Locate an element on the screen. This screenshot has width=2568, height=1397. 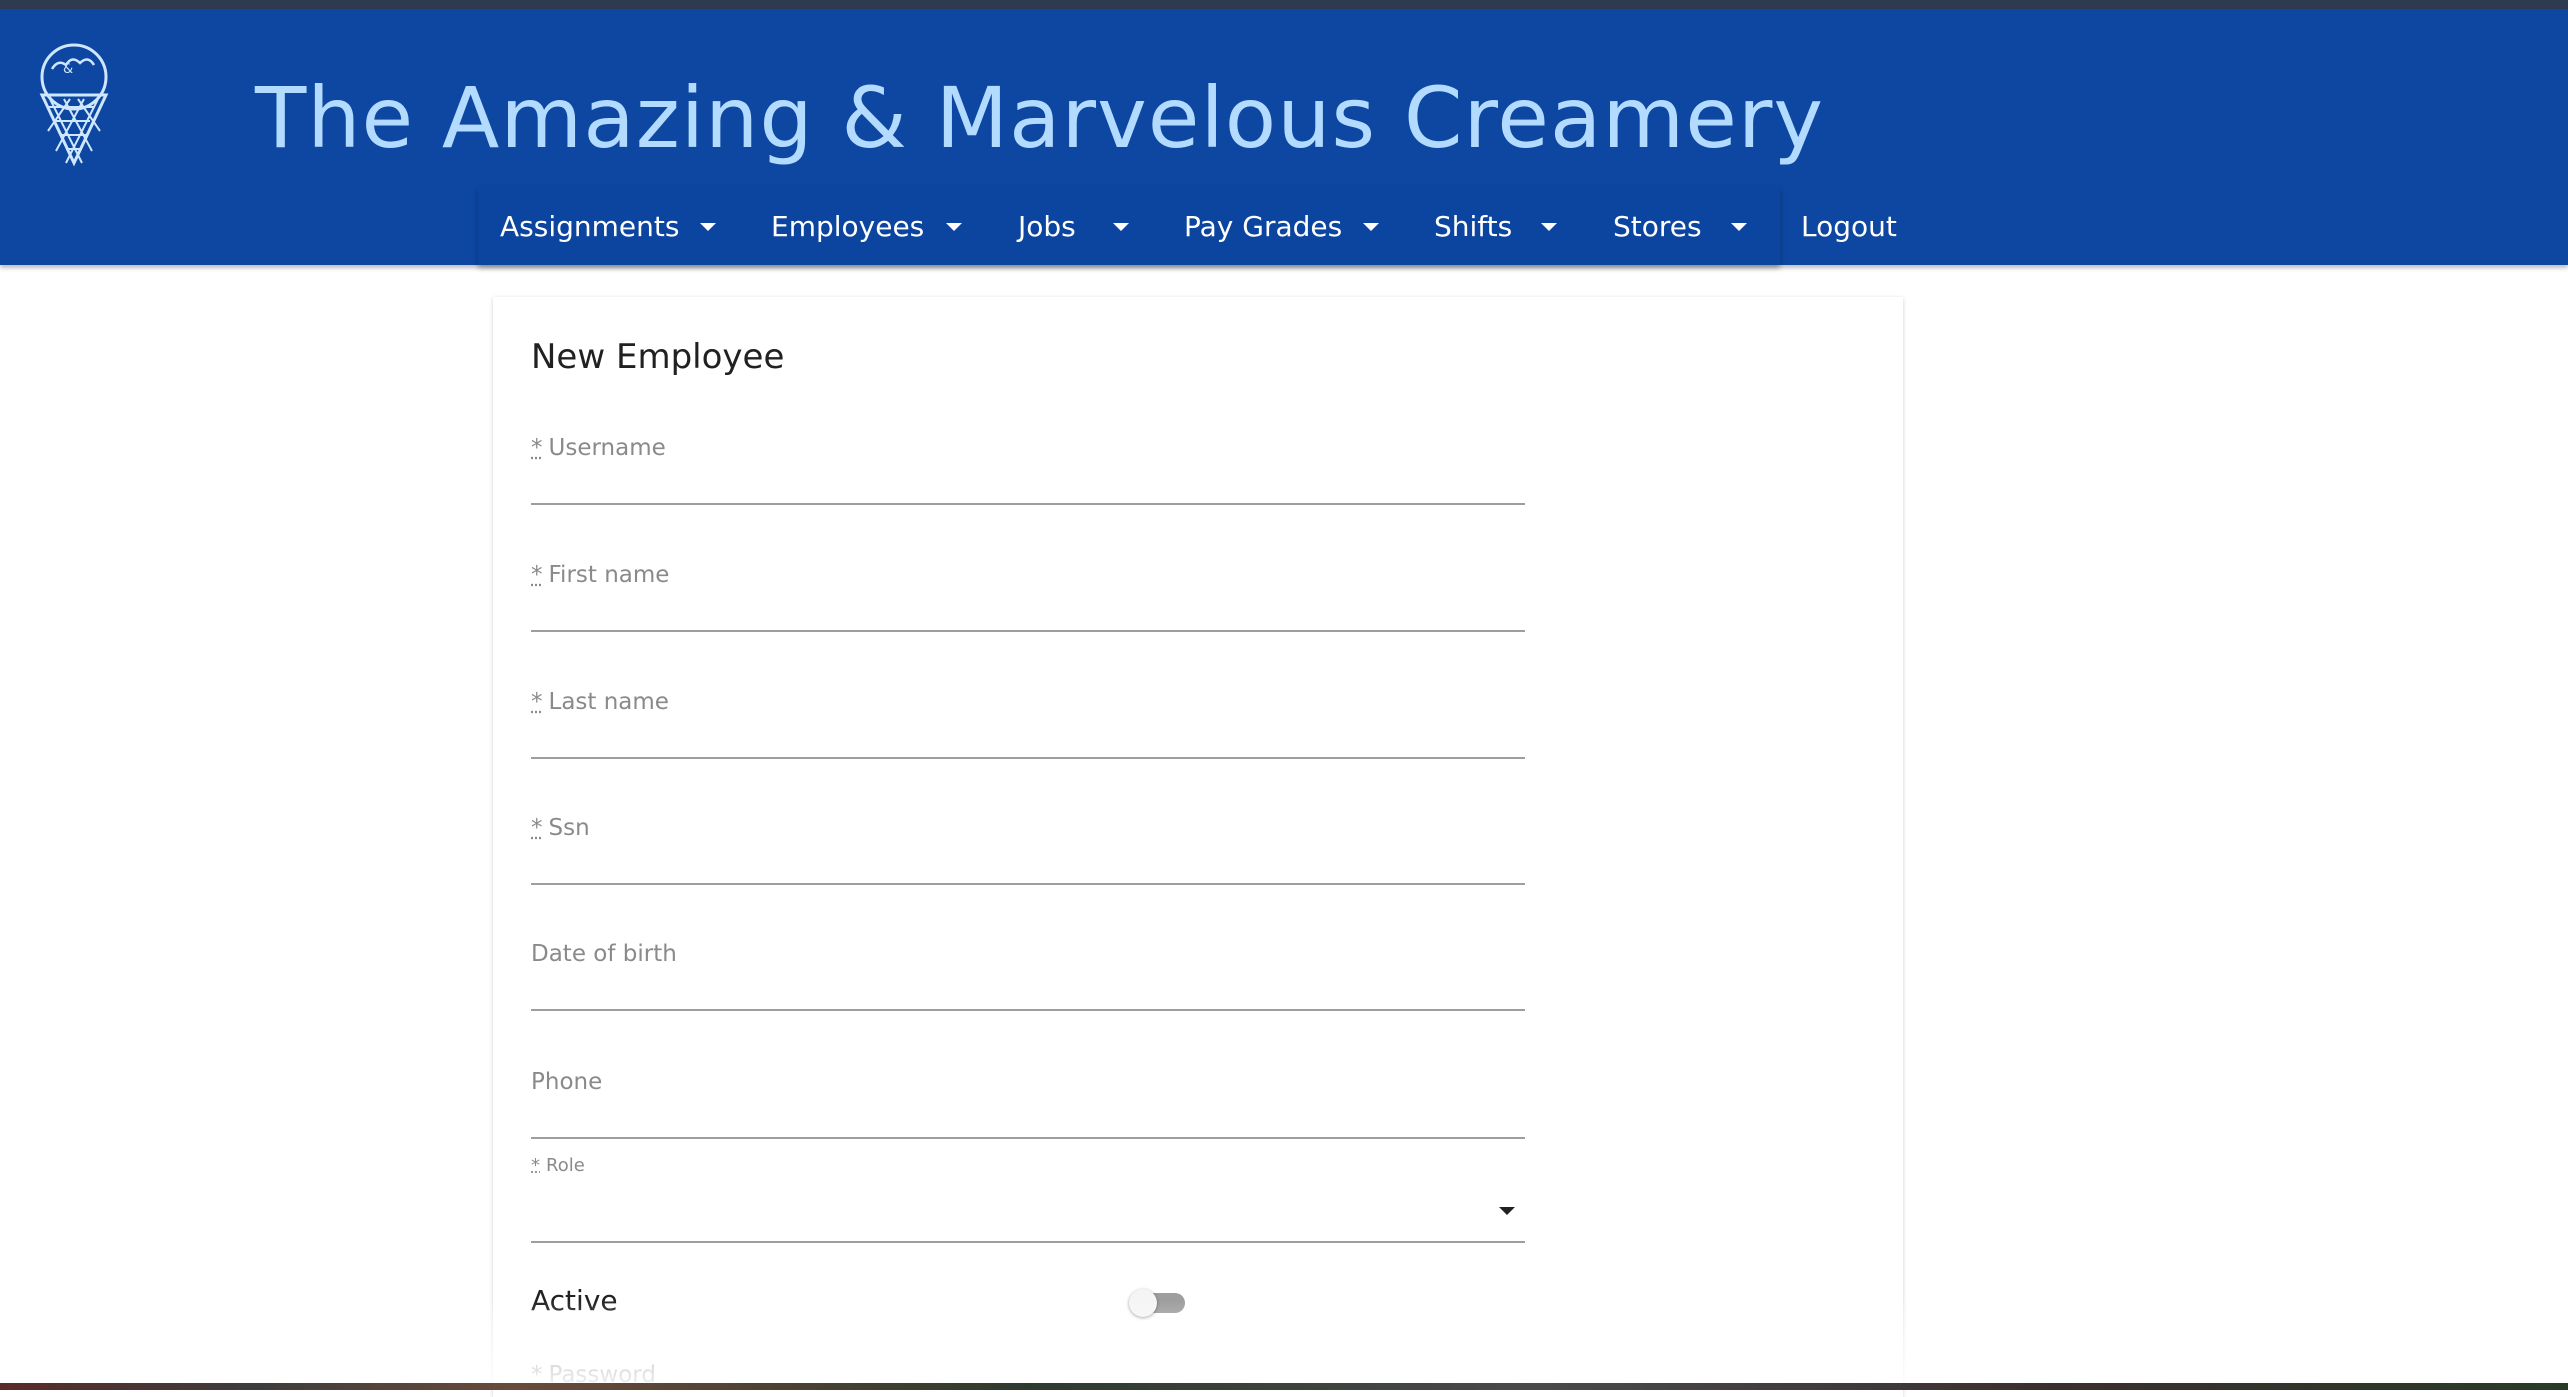
role-select: * Role is located at coordinates (1028, 1199).